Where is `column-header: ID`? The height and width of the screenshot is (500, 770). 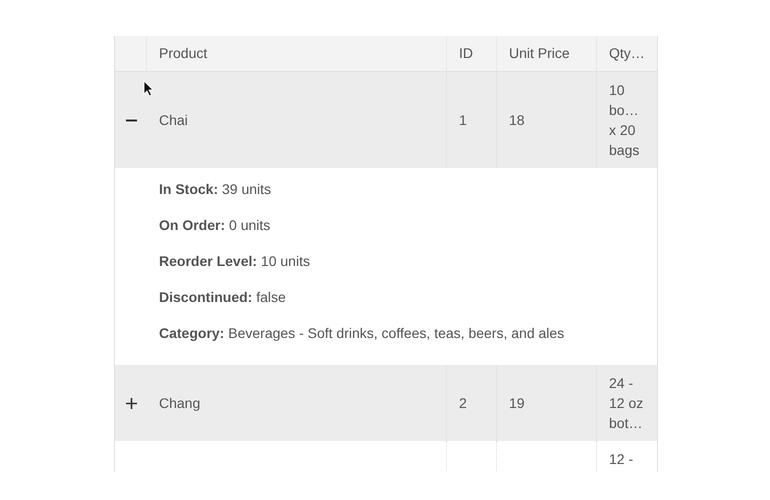 column-header: ID is located at coordinates (466, 53).